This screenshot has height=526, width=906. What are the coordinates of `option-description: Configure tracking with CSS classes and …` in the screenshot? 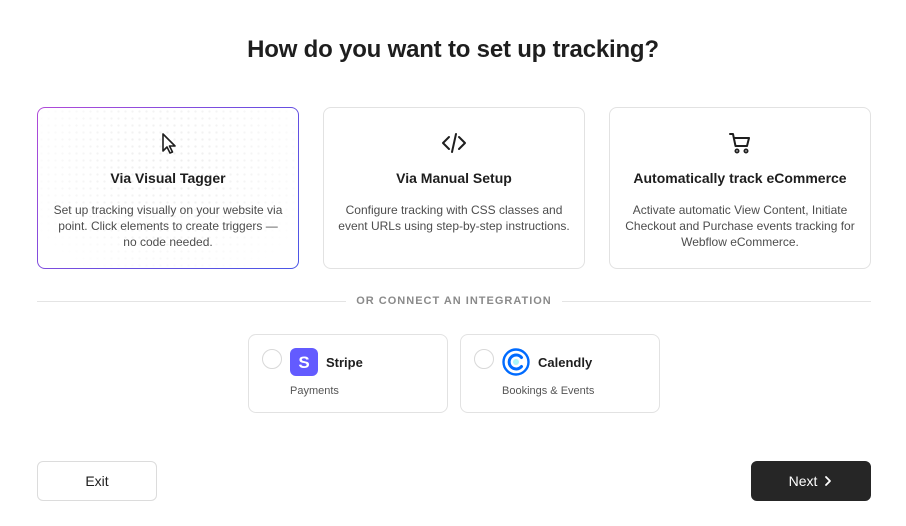 It's located at (454, 218).